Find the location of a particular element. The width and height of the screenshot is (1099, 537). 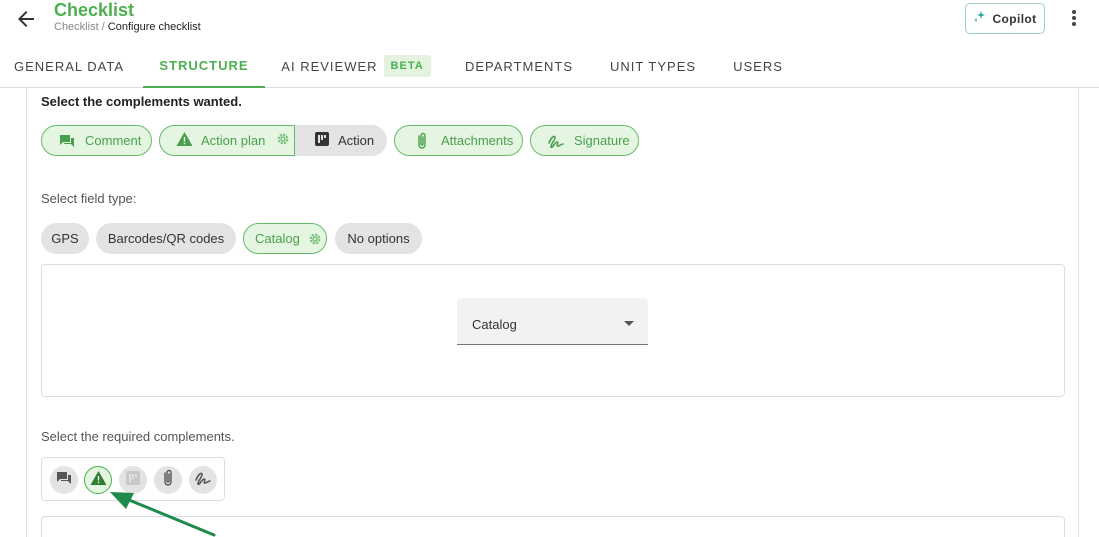

chip-label: Attachments is located at coordinates (477, 140).